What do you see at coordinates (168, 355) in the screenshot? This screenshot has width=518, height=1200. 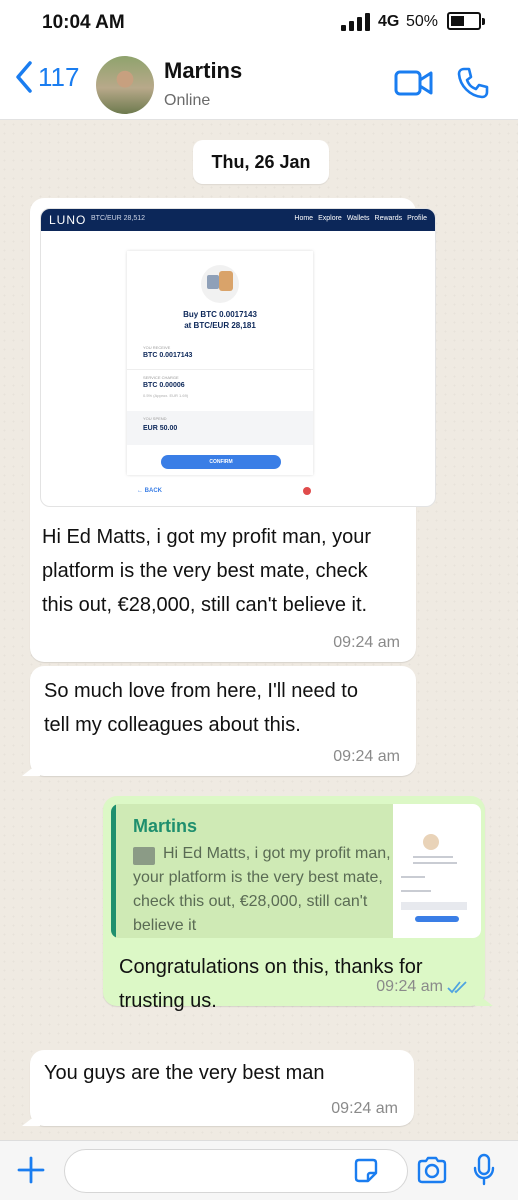 I see `image-value: BTC 0.0017143` at bounding box center [168, 355].